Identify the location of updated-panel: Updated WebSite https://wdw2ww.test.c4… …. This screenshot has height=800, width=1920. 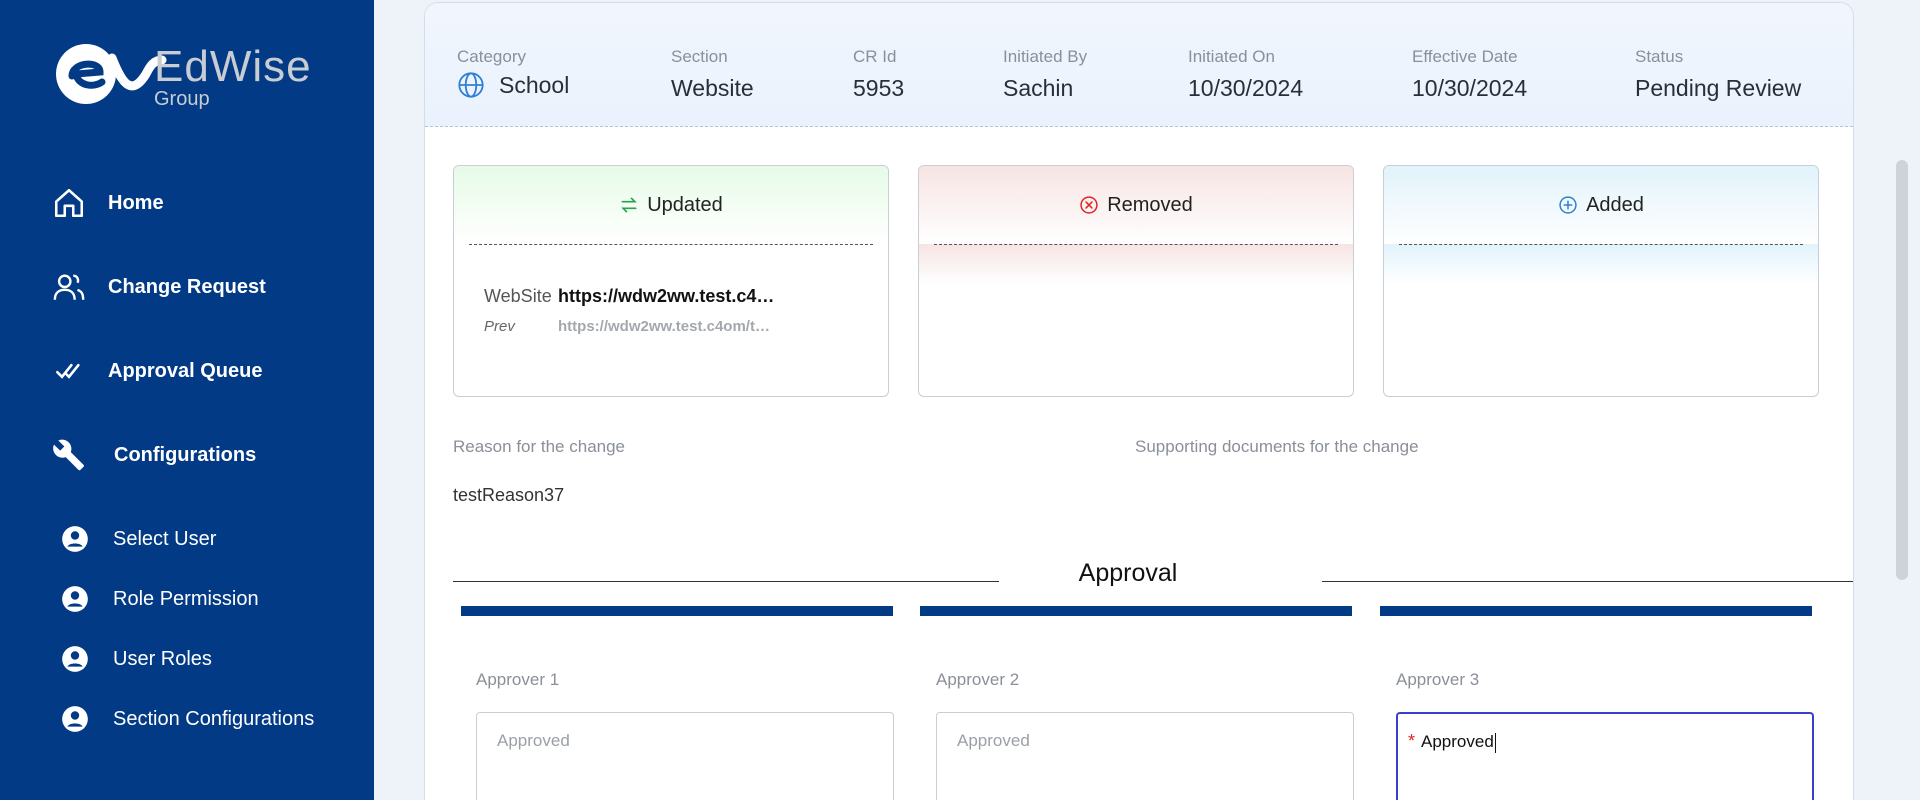
(671, 281).